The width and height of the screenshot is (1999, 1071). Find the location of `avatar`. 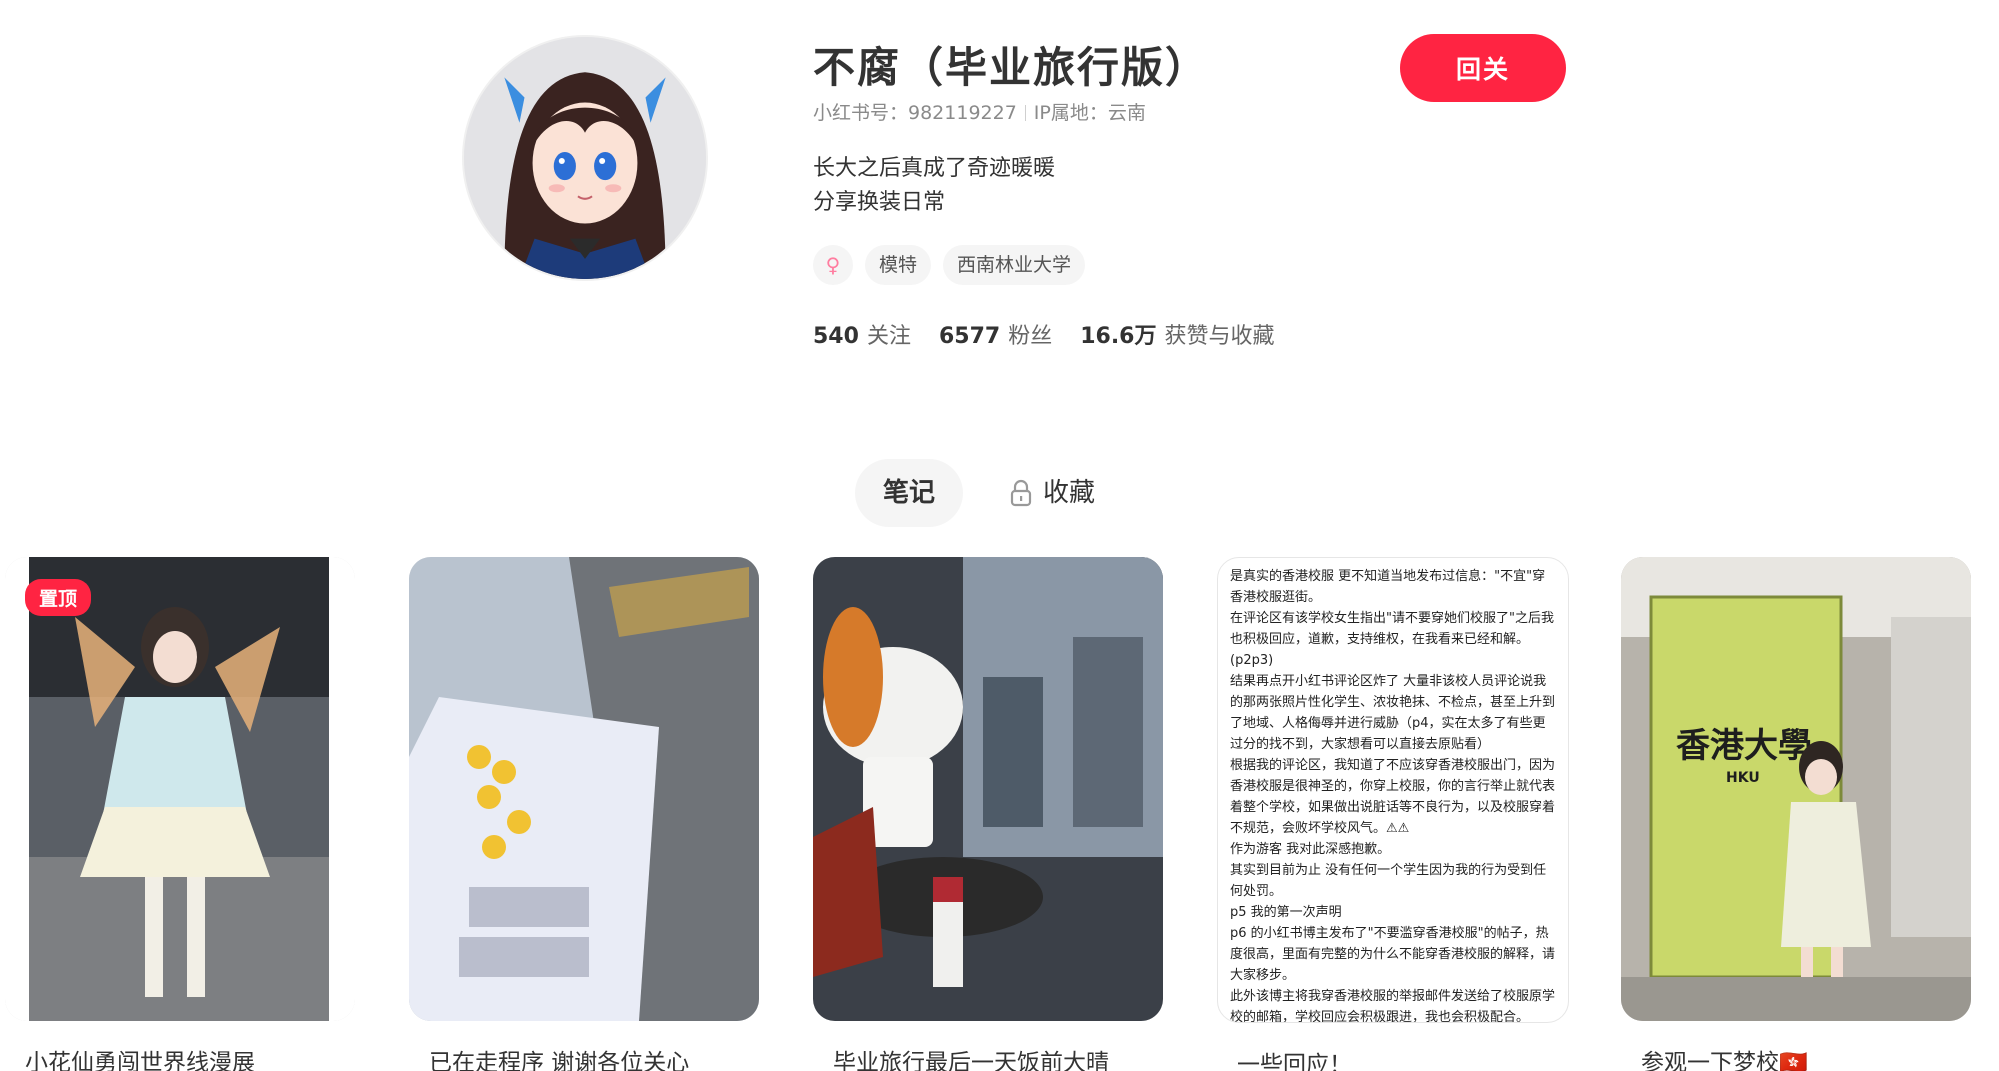

avatar is located at coordinates (585, 158).